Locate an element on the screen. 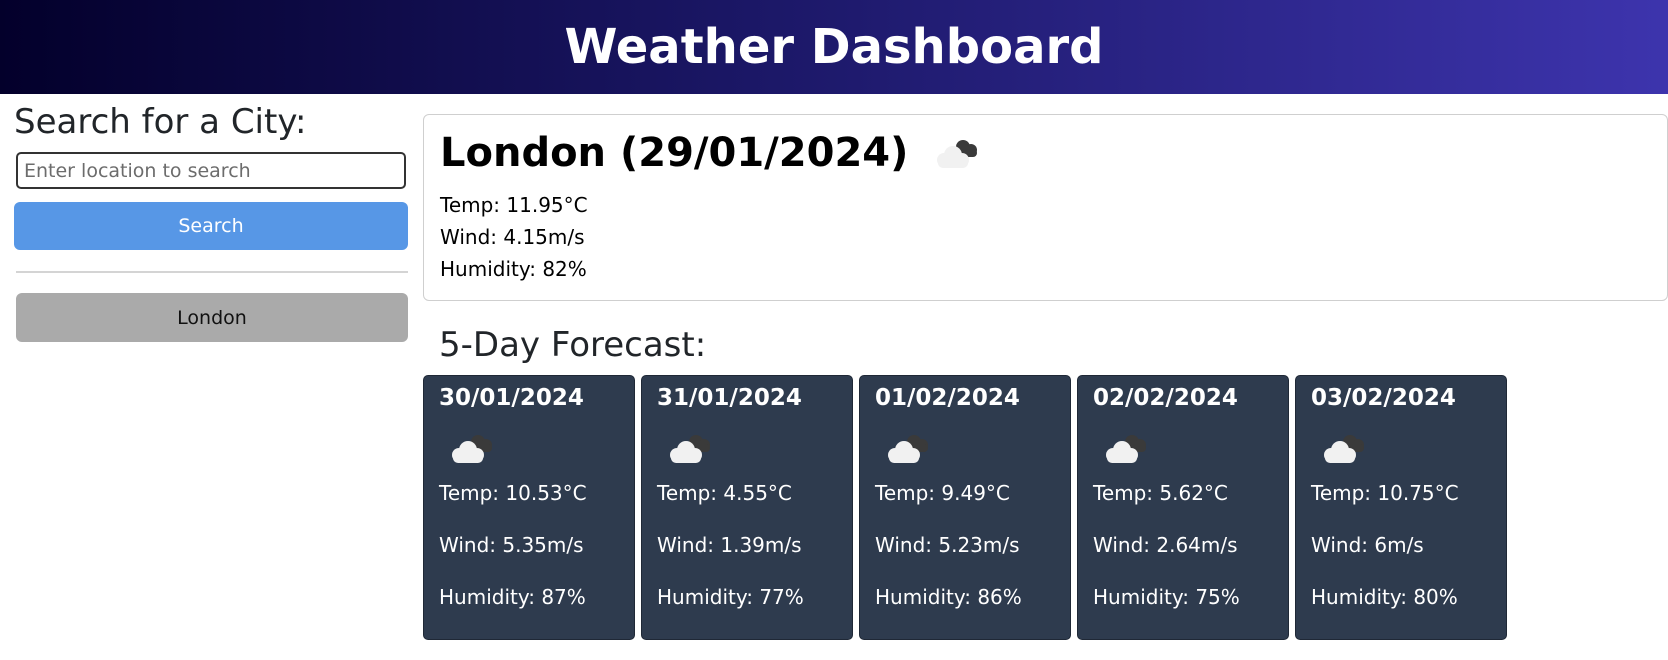  app-header: Weather Dashboard is located at coordinates (834, 47).